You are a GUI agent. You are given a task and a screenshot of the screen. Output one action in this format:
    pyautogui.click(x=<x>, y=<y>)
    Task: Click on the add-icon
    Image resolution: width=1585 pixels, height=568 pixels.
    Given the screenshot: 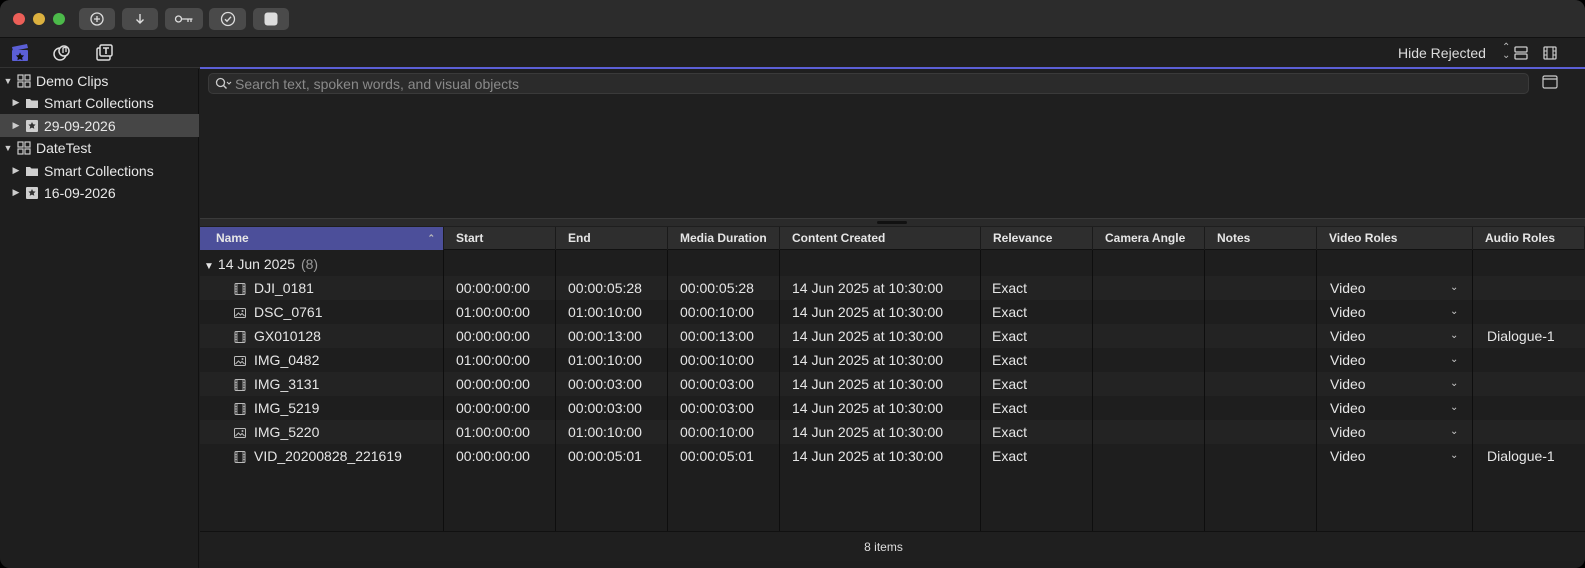 What is the action you would take?
    pyautogui.click(x=97, y=19)
    